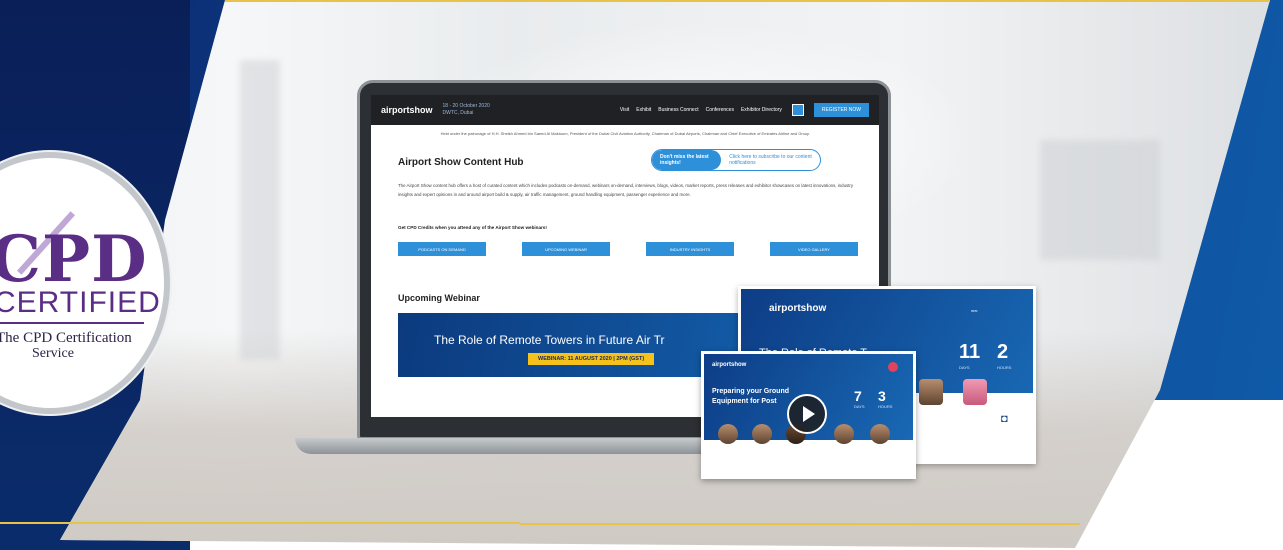  I want to click on nav-link-exhibit: Exhibit, so click(643, 110).